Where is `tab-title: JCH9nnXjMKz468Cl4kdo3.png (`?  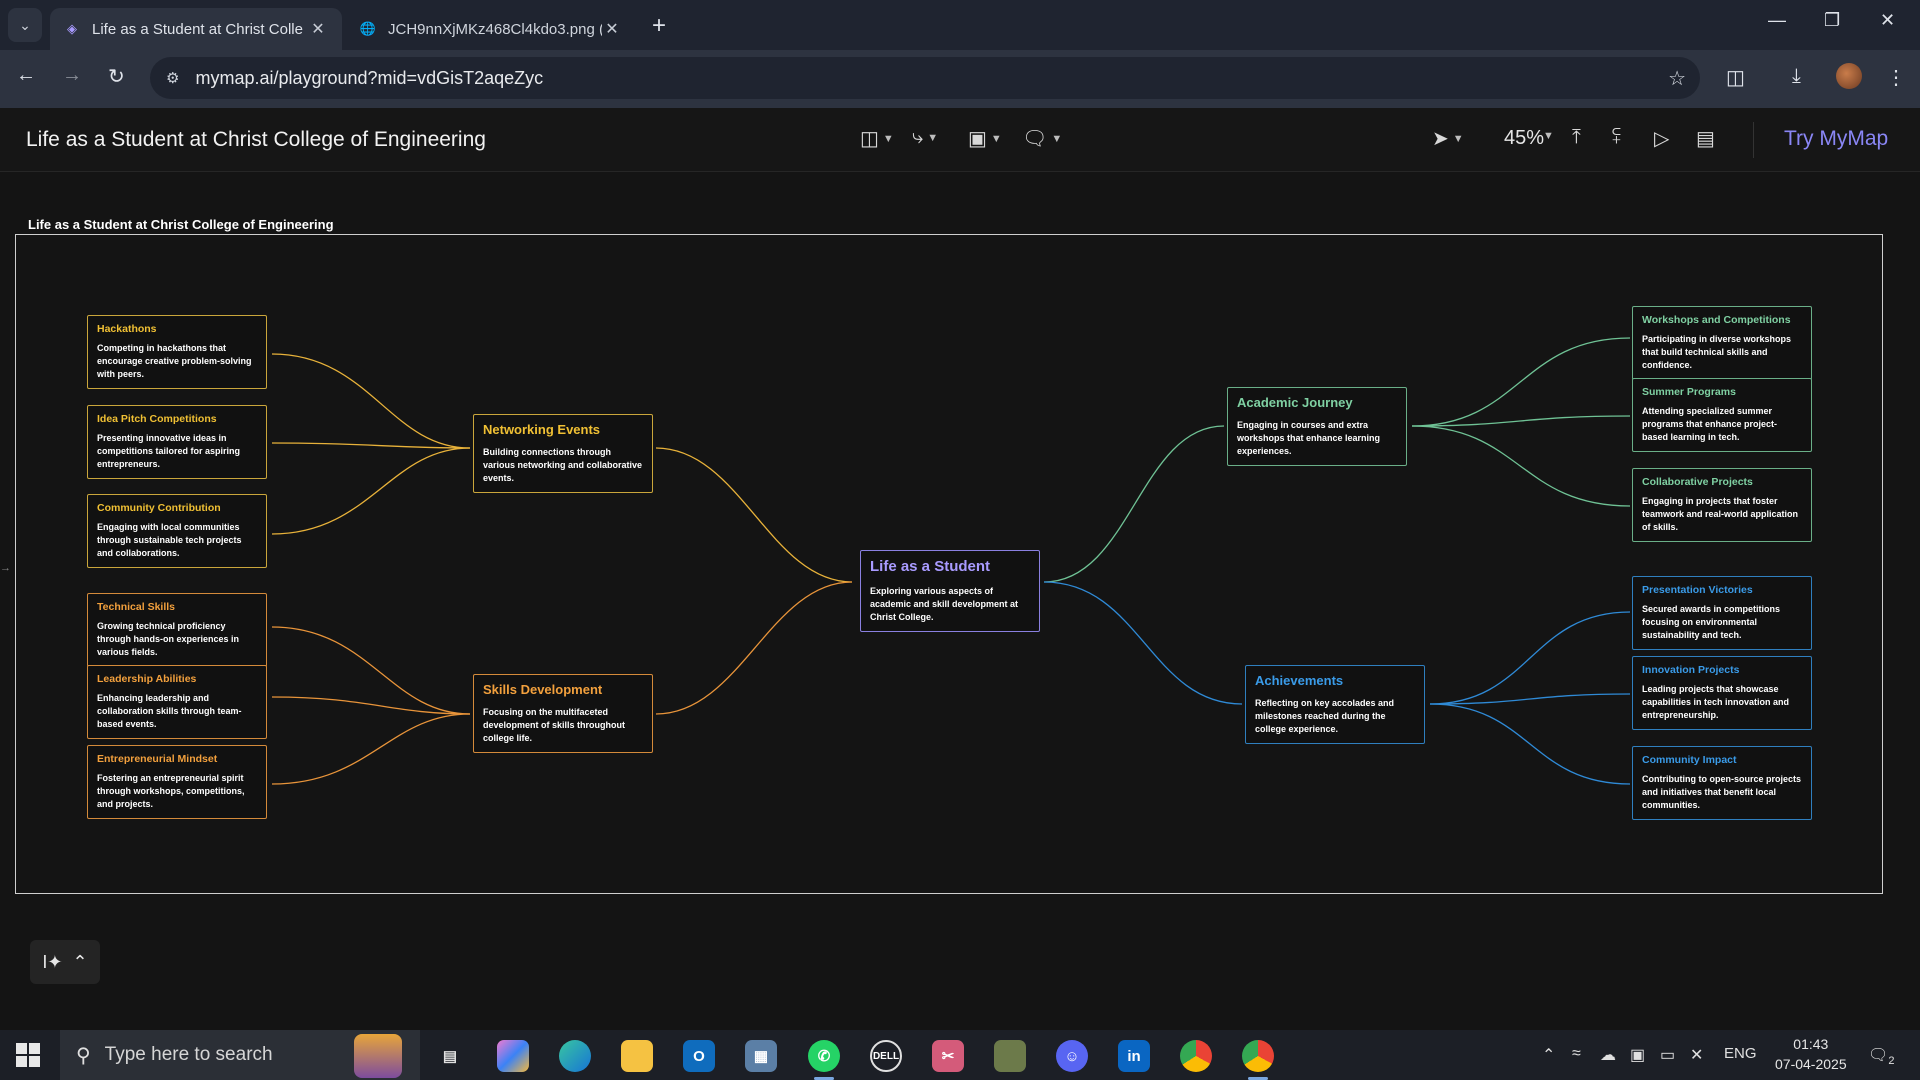
tab-title: JCH9nnXjMKz468Cl4kdo3.png ( is located at coordinates (495, 29).